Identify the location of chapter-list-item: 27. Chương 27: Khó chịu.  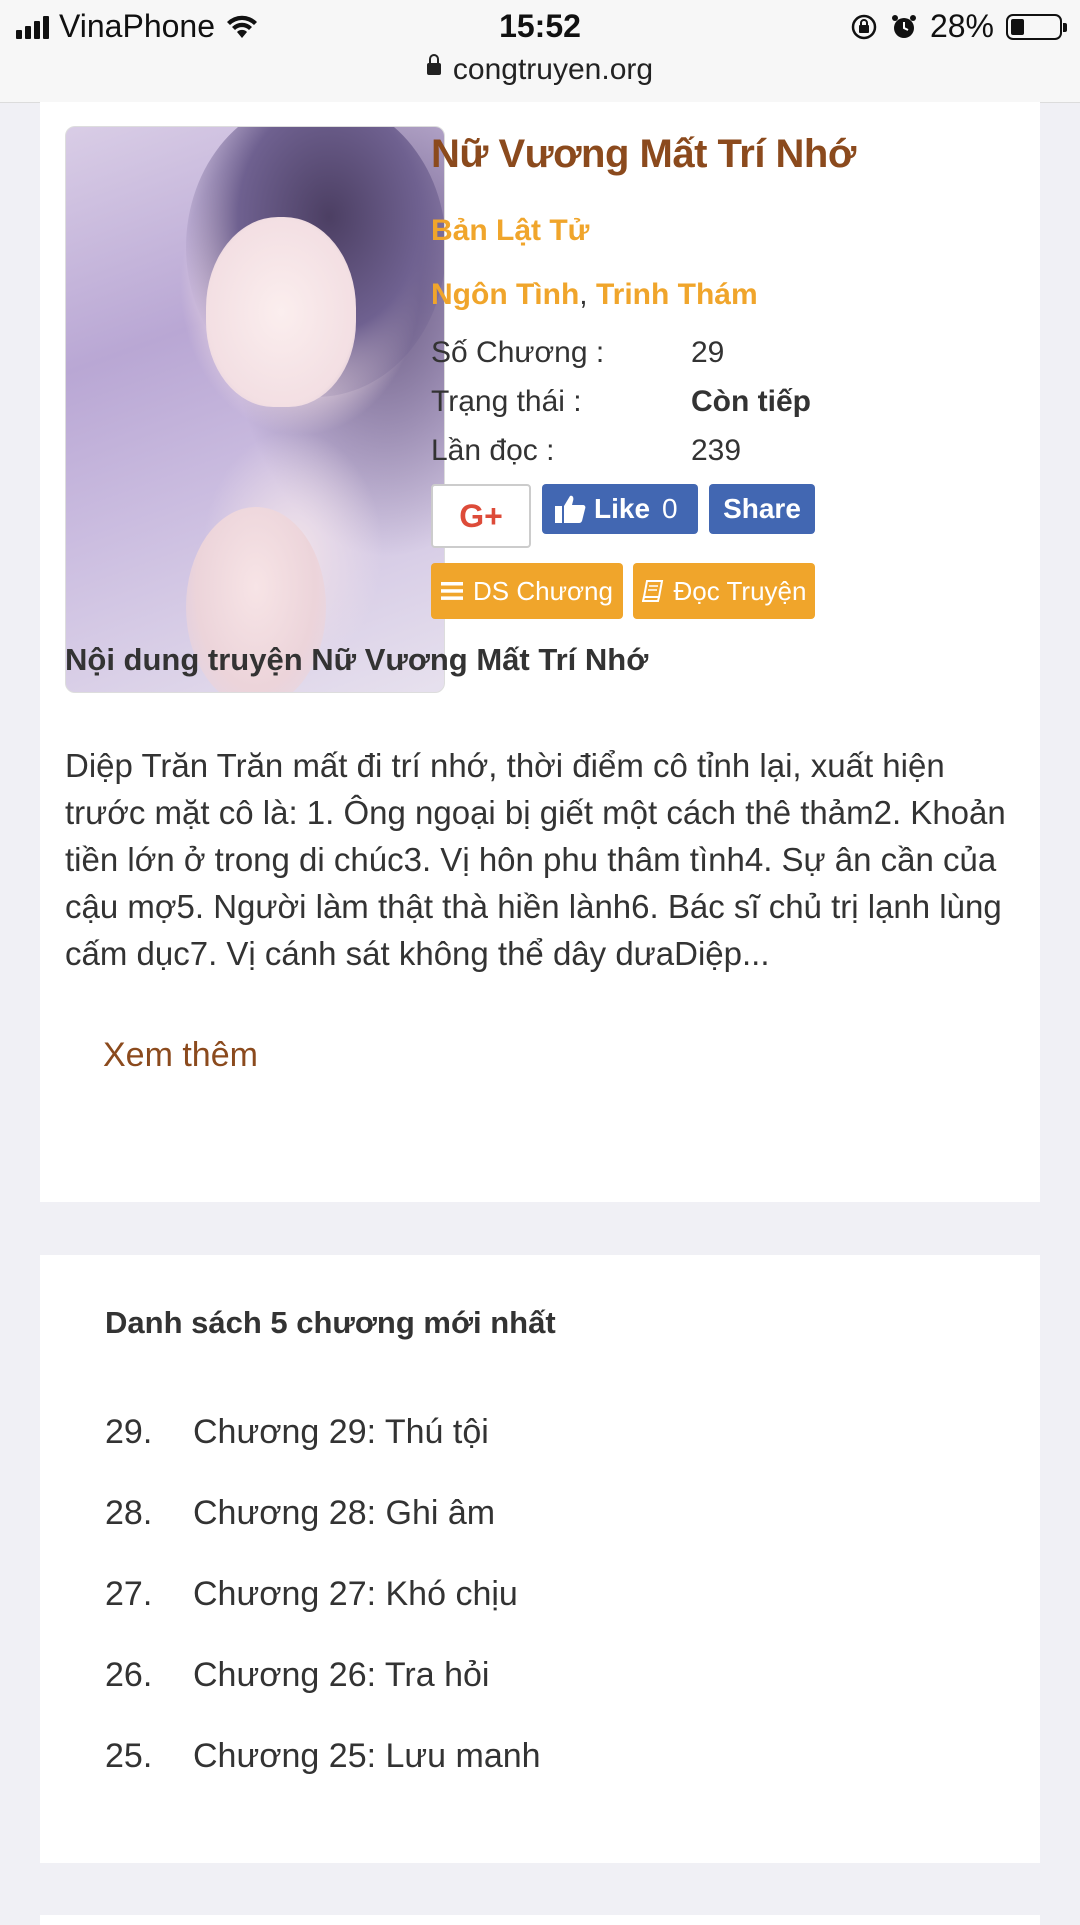
(311, 1594).